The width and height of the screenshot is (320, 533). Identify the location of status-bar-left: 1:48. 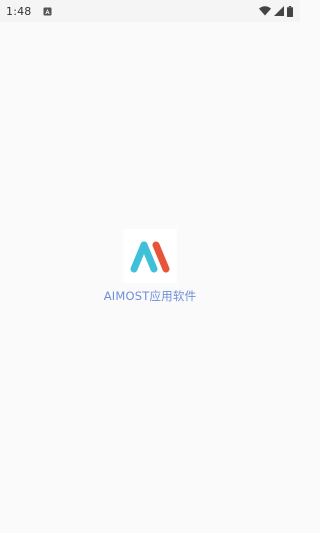
(29, 11).